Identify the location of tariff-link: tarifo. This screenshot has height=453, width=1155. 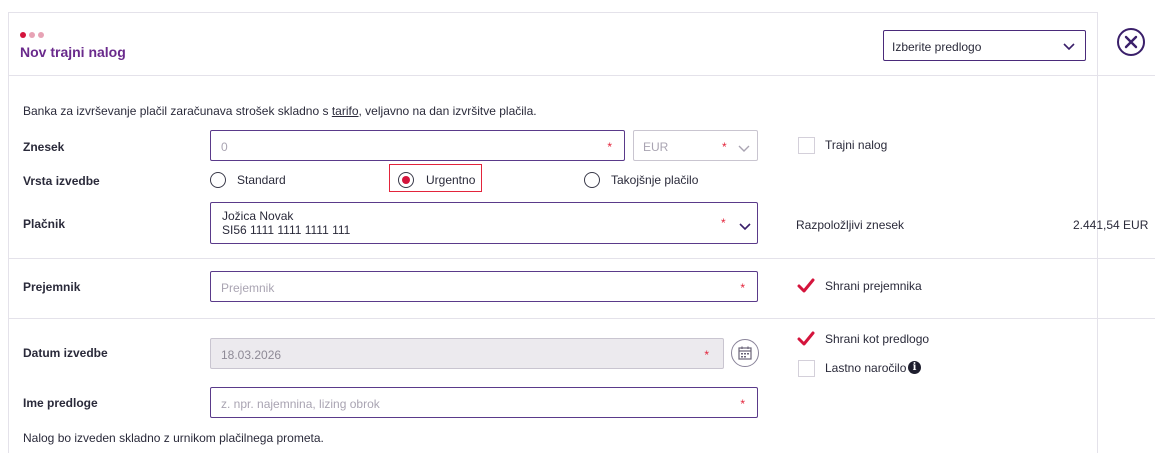
(345, 111).